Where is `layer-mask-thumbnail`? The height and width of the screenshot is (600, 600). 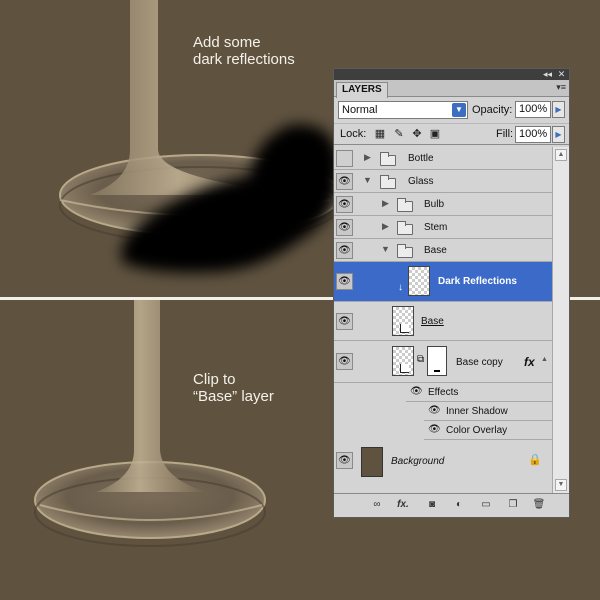 layer-mask-thumbnail is located at coordinates (437, 361).